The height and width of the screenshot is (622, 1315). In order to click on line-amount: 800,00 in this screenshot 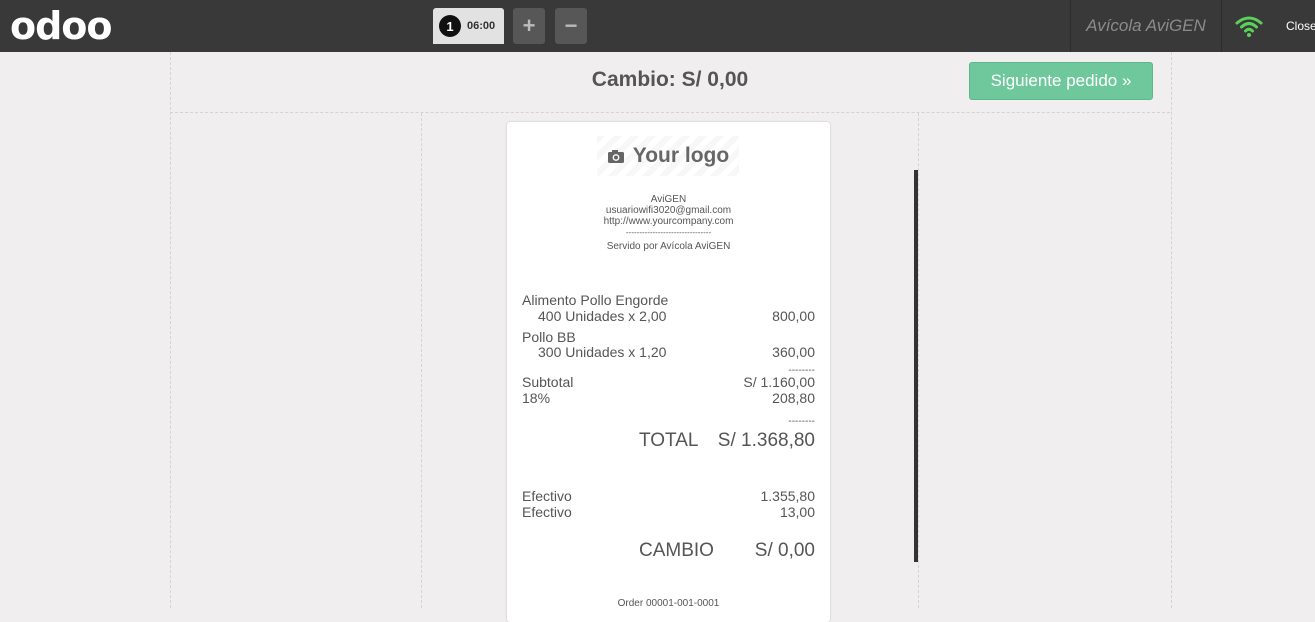, I will do `click(793, 316)`.